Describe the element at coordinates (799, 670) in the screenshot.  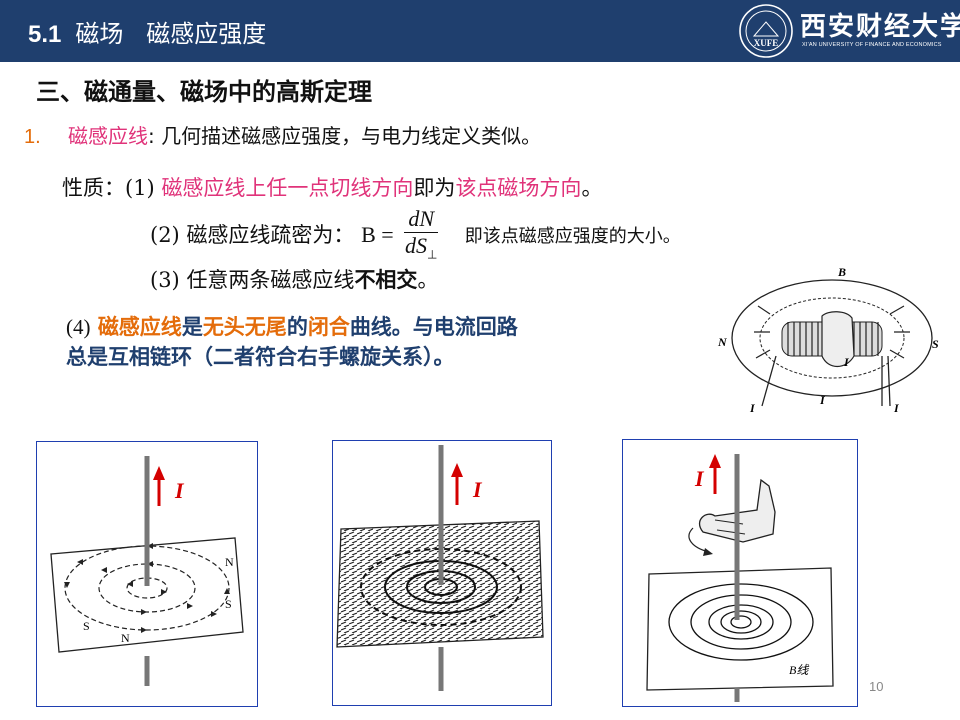
I see `fig-c-field-label: B线` at that location.